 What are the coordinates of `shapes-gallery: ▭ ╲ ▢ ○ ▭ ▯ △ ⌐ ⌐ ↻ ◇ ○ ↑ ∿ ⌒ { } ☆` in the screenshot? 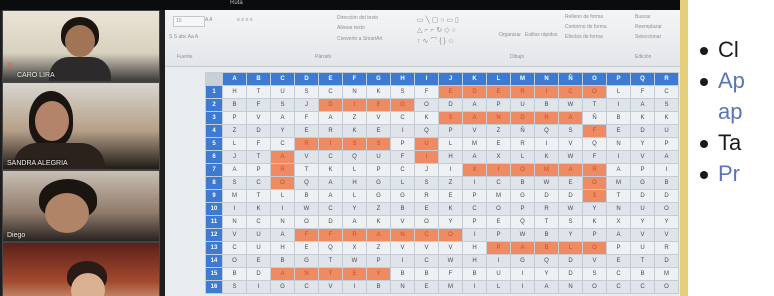 It's located at (452, 29).